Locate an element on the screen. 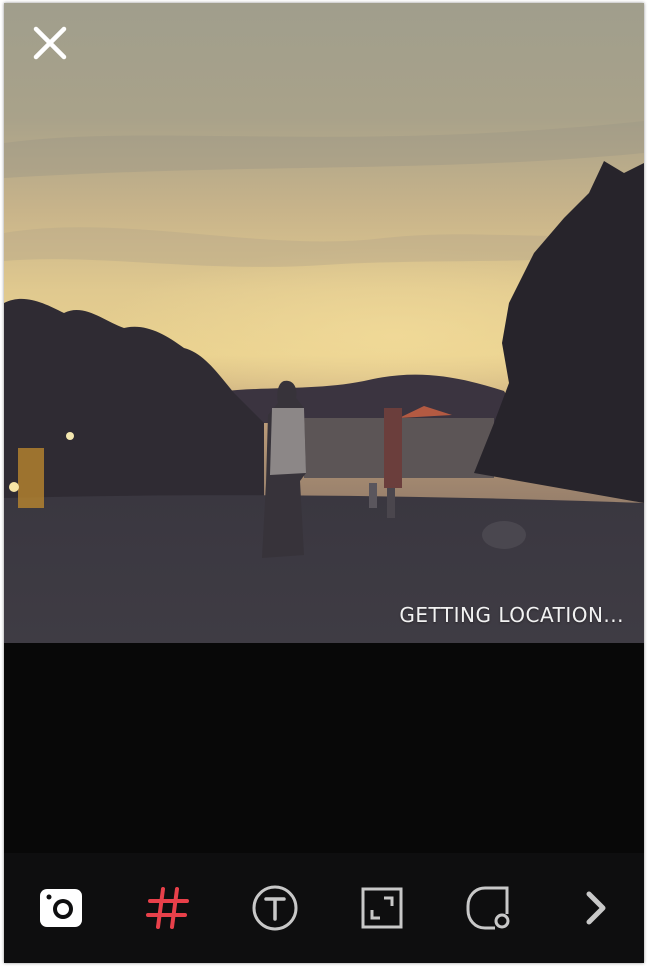 The image size is (648, 968). crop-icon is located at coordinates (382, 908).